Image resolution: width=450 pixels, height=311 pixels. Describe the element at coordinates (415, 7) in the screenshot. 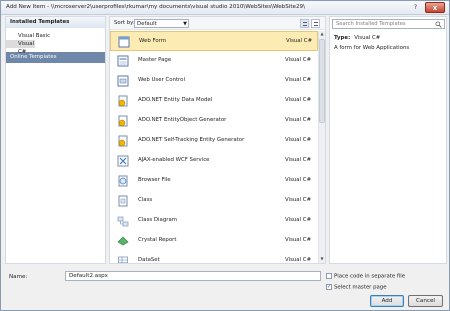

I see `help-button: ?` at that location.